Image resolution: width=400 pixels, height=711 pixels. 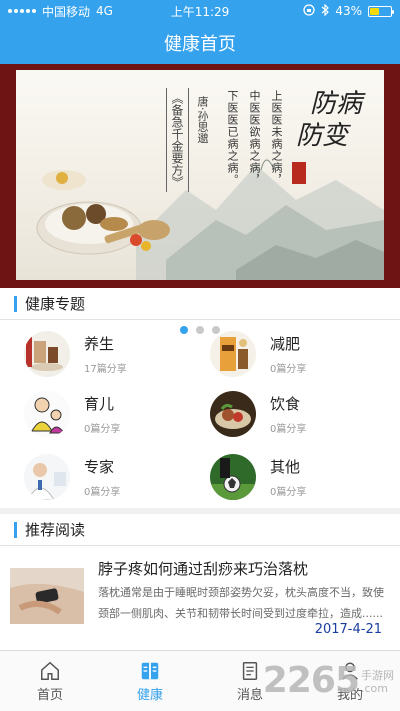 What do you see at coordinates (321, 136) in the screenshot?
I see `calligraphy-line-2: 防变` at bounding box center [321, 136].